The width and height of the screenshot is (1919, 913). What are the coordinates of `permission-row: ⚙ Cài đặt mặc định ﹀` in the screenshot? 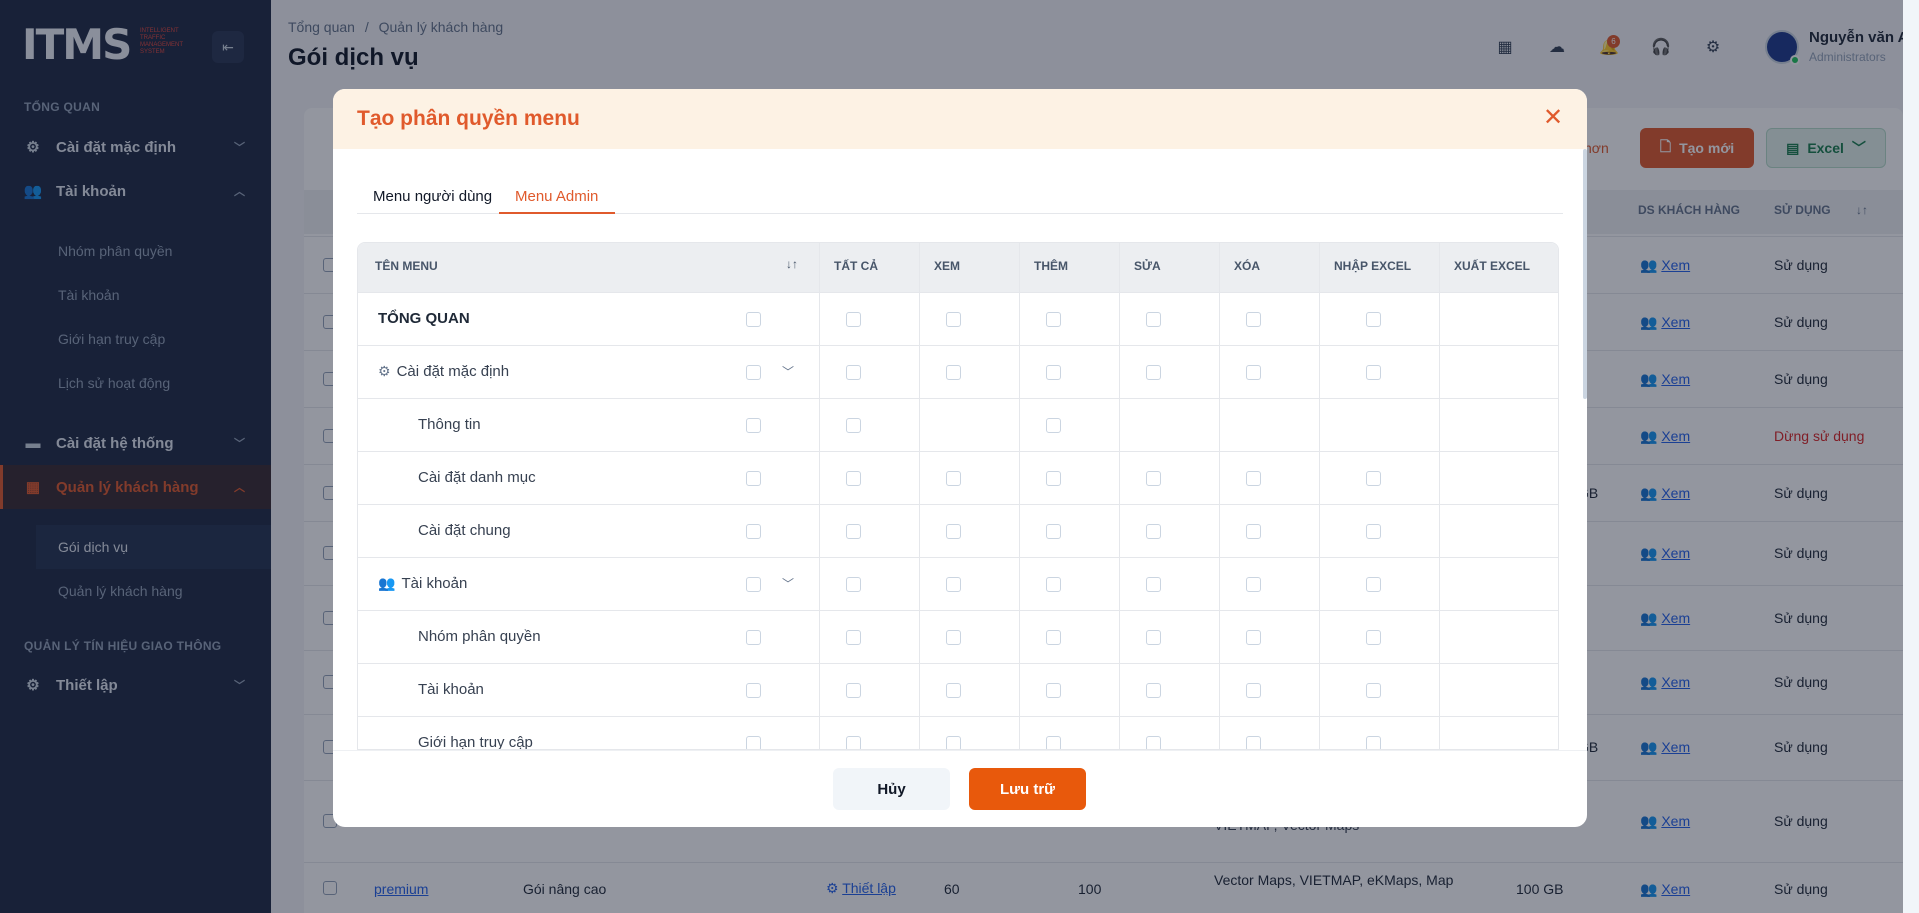 It's located at (958, 371).